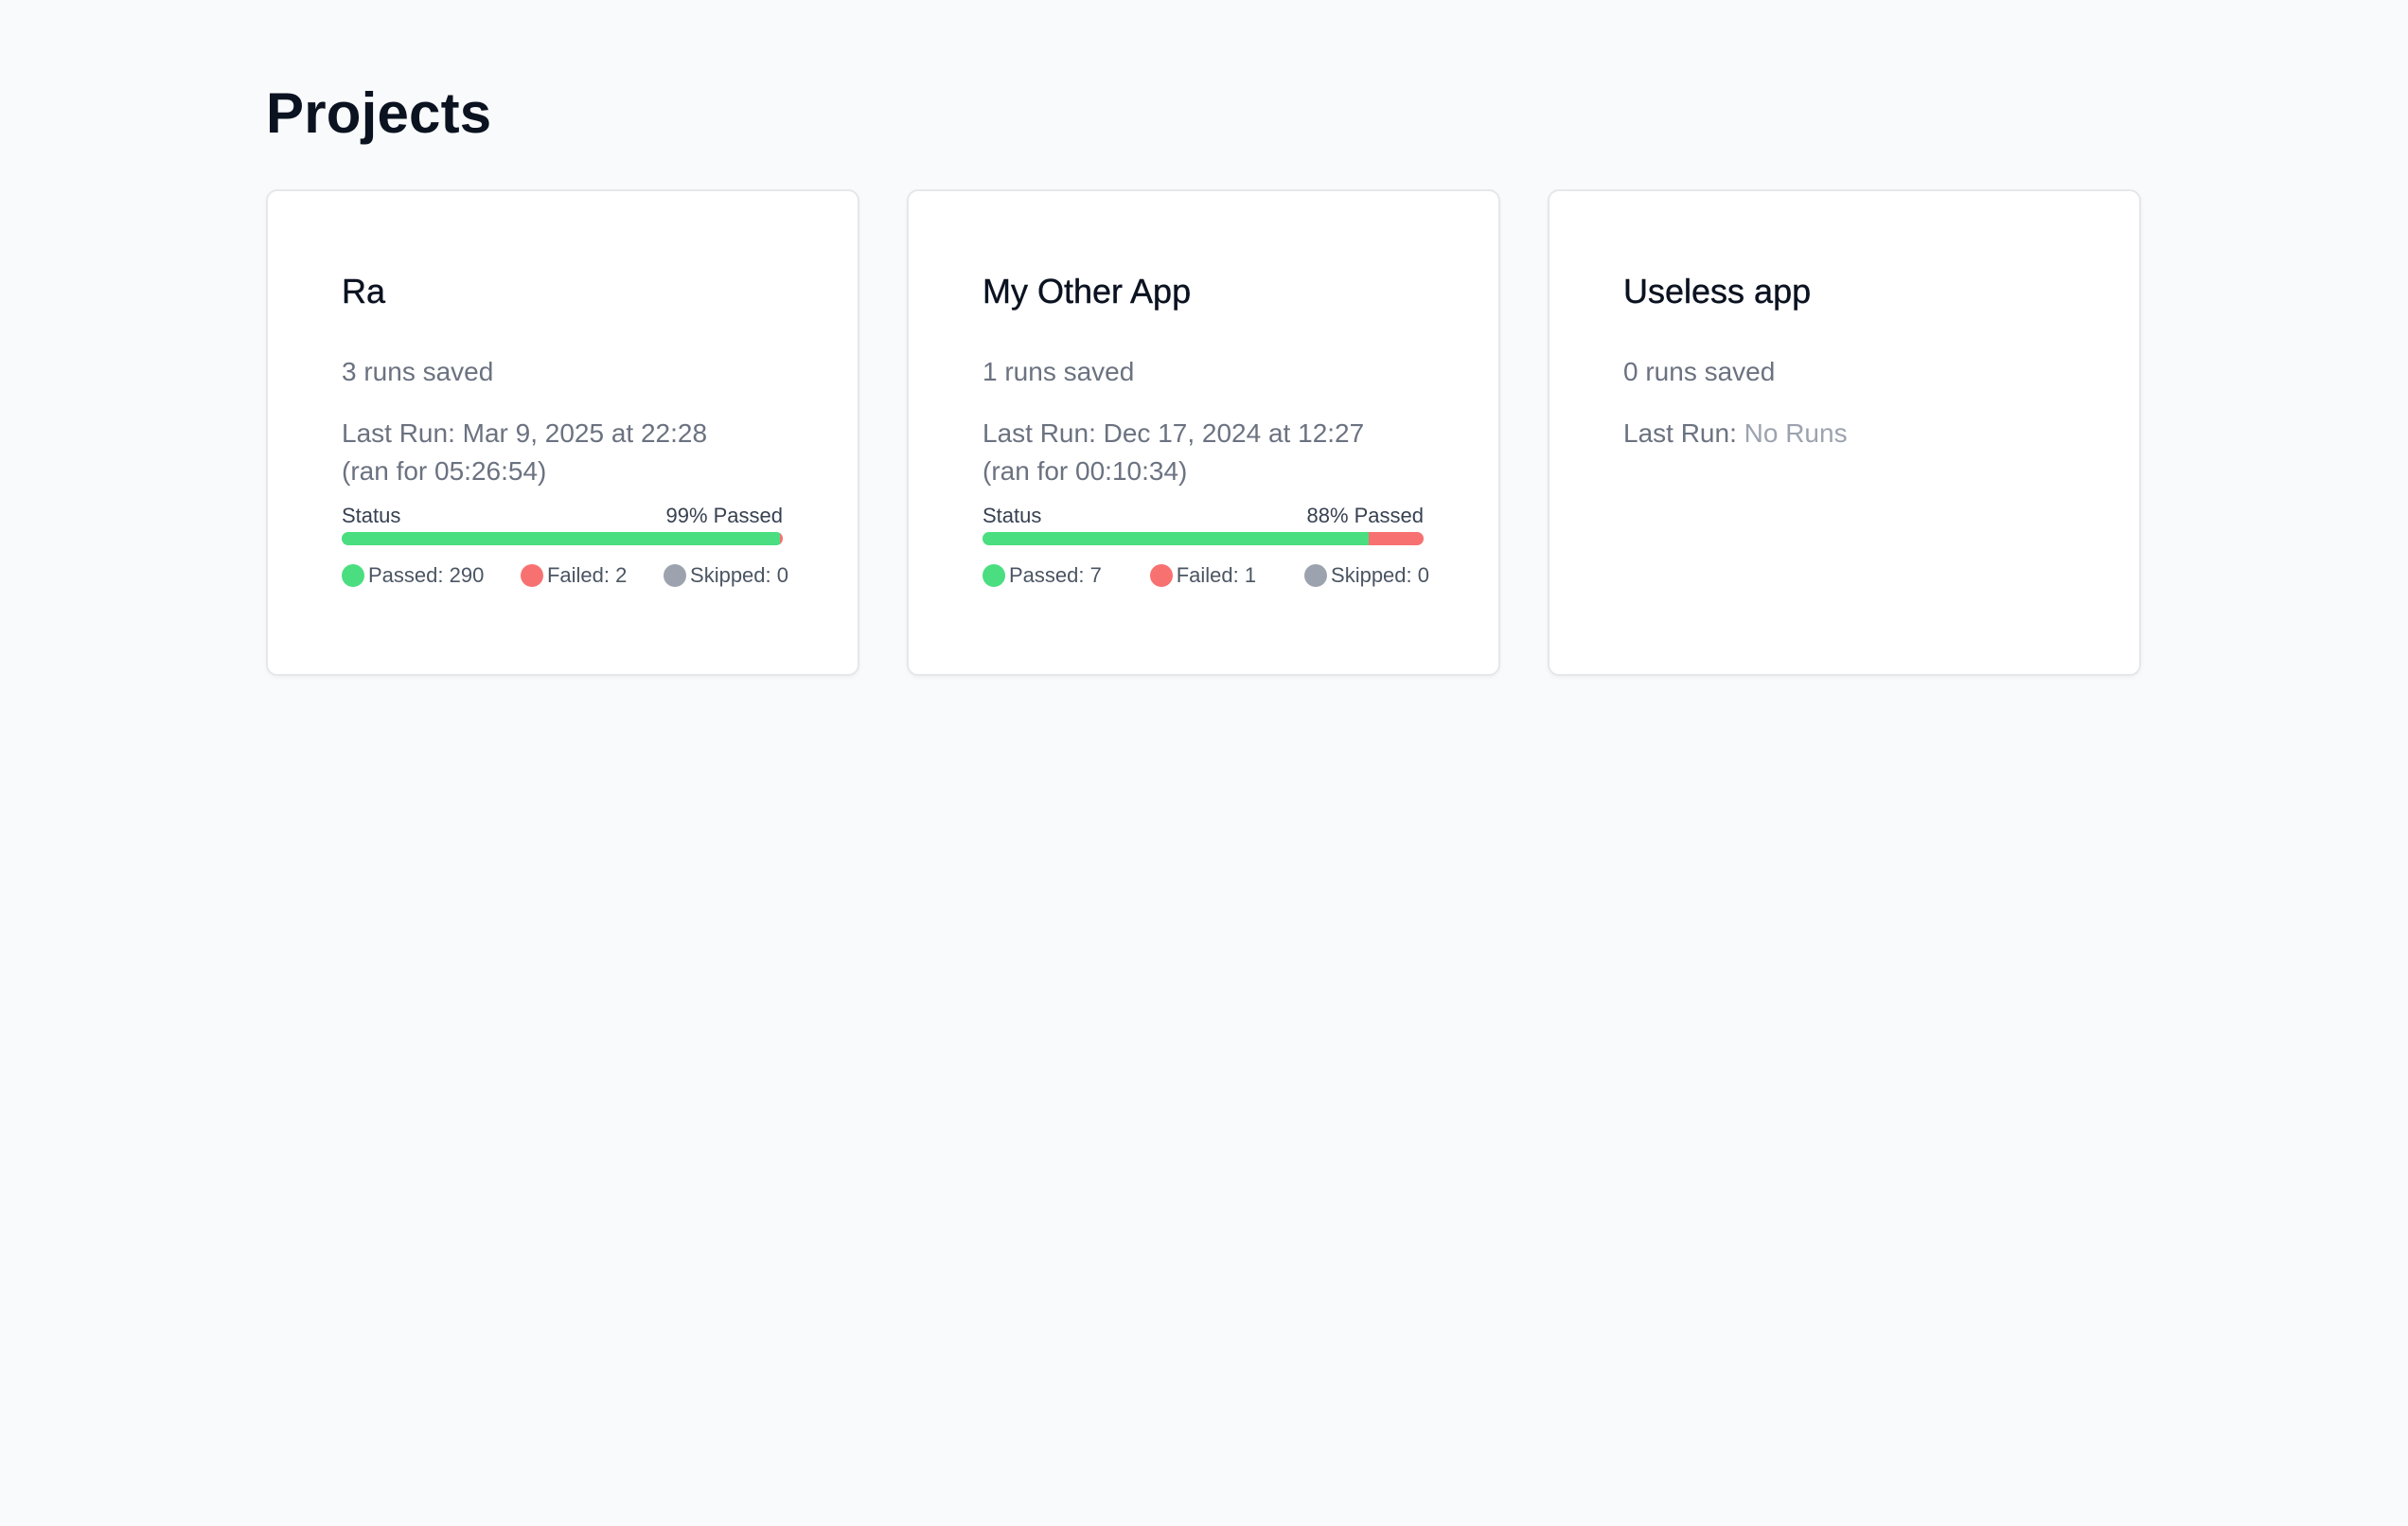 The width and height of the screenshot is (2408, 1526). Describe the element at coordinates (364, 291) in the screenshot. I see `project-title: Ra` at that location.